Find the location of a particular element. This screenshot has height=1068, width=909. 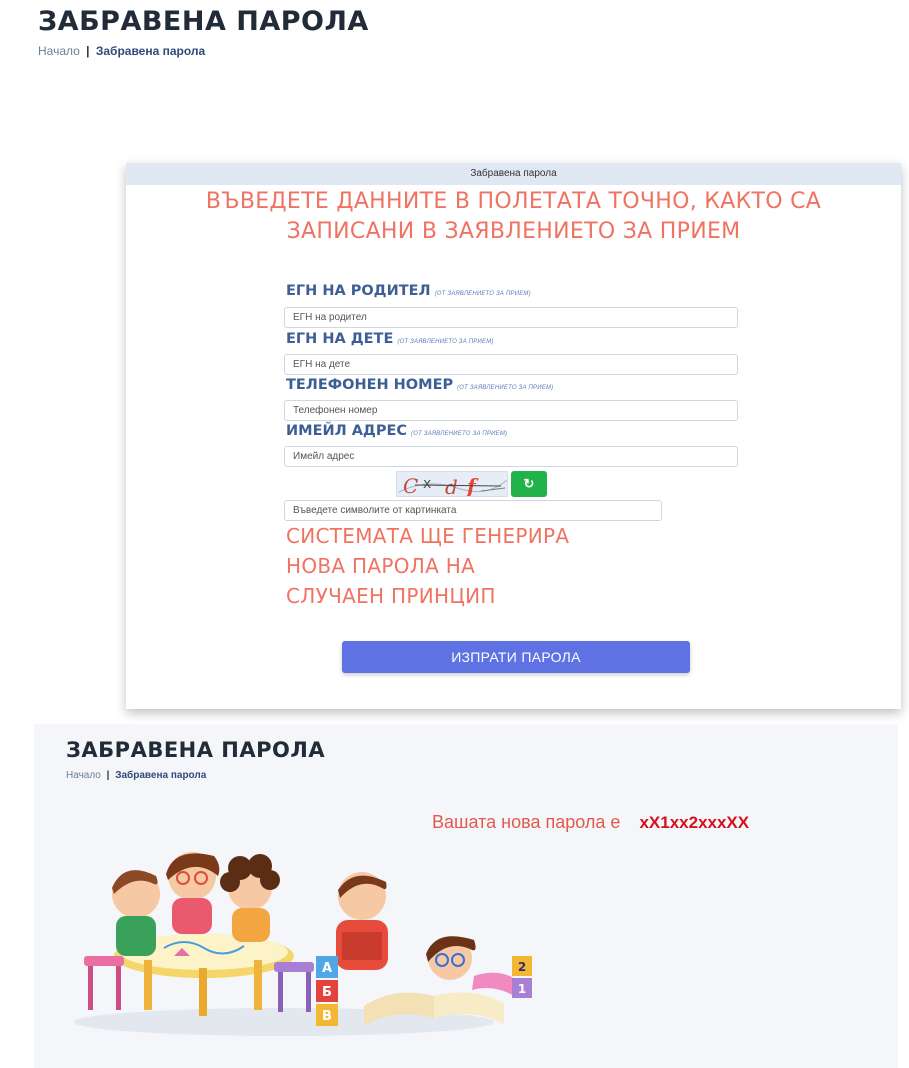

parent-egn-label: ЕГН НА РОДИТЕЛ (ОТ ЗАЯВЛЕНИЕТО ЗА ПРИЕМ) is located at coordinates (408, 291).